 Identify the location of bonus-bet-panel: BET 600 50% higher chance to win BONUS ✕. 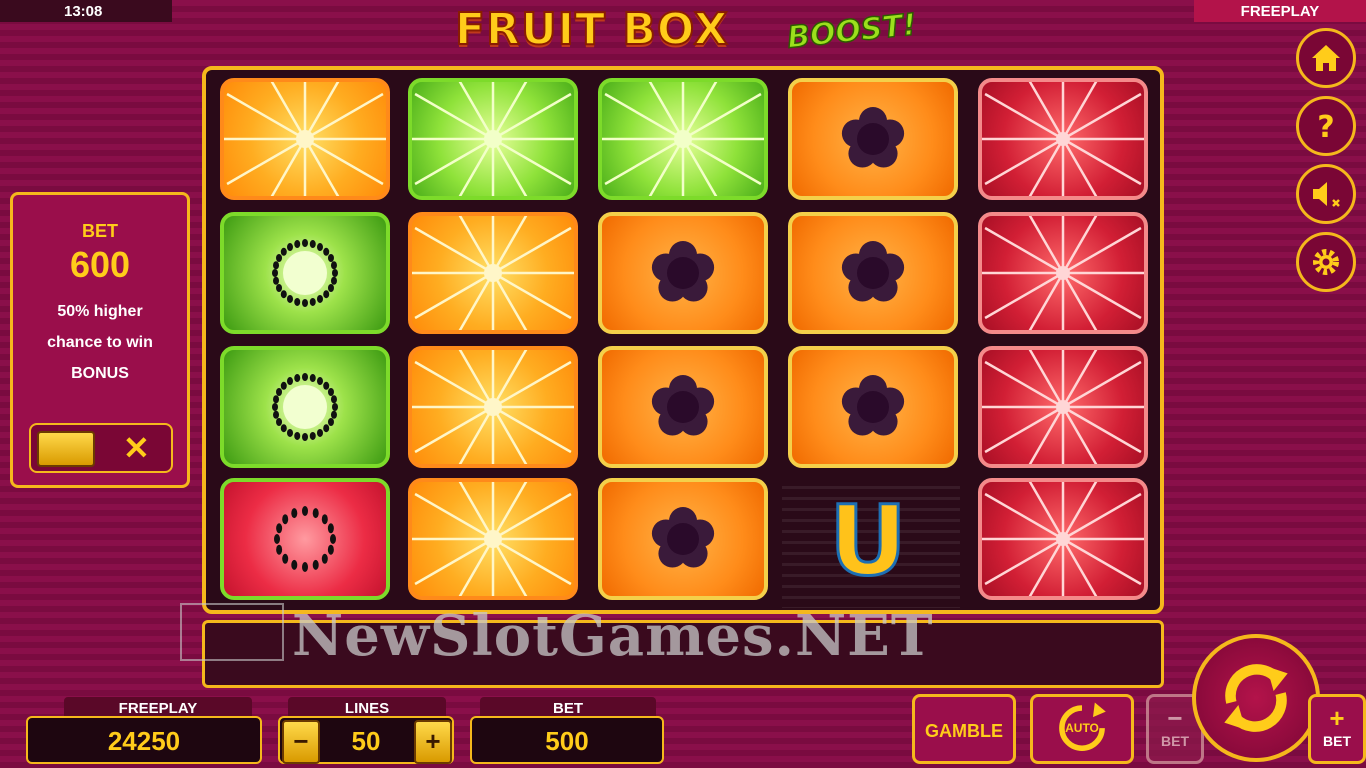
(100, 340).